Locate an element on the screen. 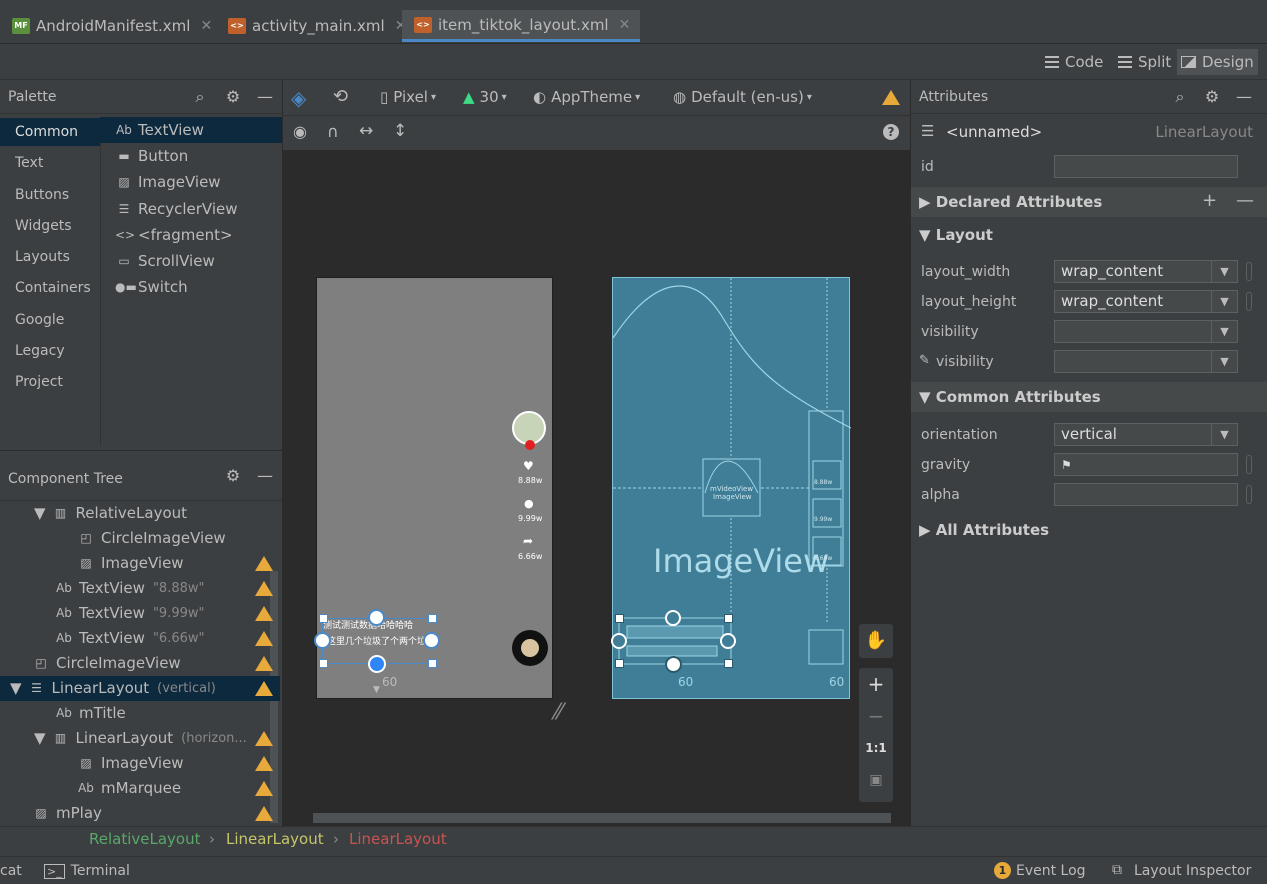 This screenshot has width=1267, height=884. add-attribute-icon: + is located at coordinates (1209, 200).